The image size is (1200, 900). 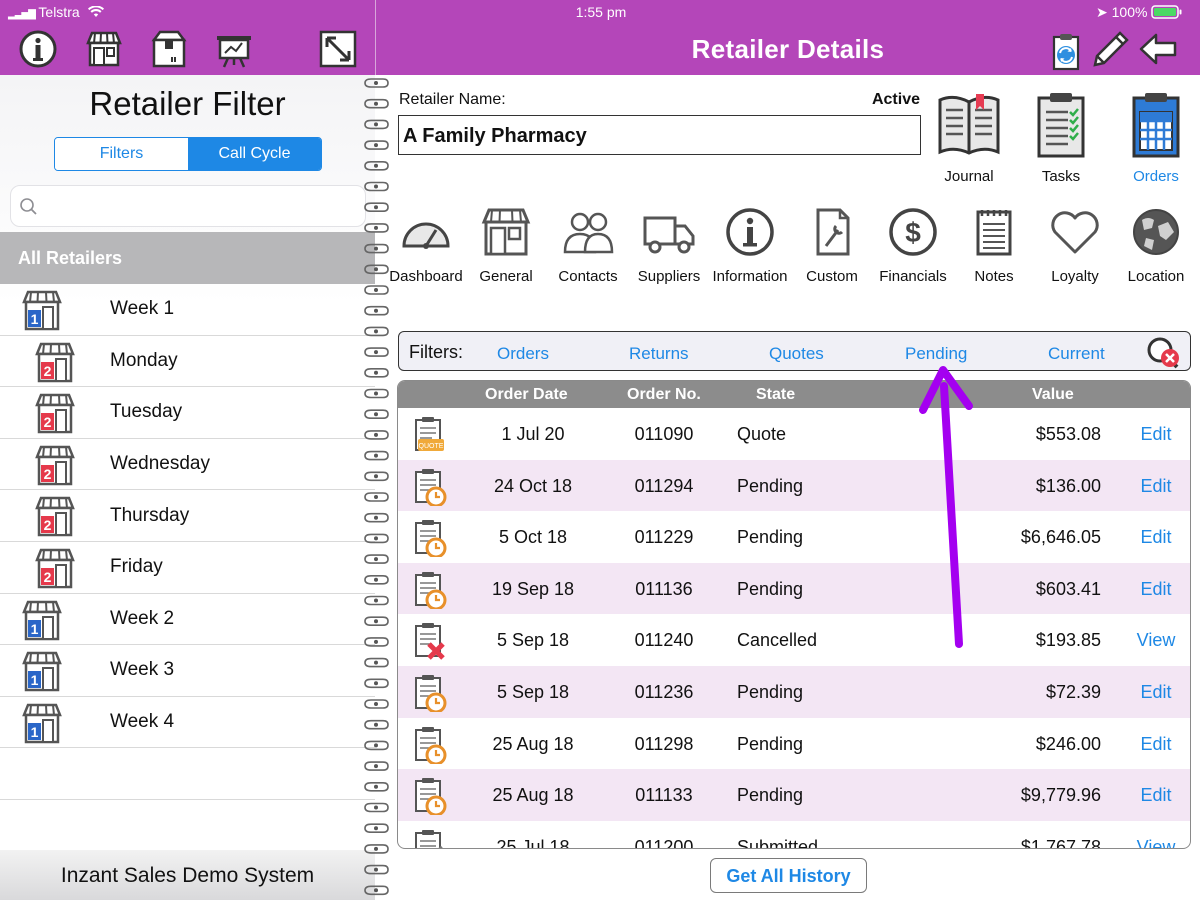 What do you see at coordinates (426, 245) in the screenshot?
I see `nav-dashboard-button: Dashboard` at bounding box center [426, 245].